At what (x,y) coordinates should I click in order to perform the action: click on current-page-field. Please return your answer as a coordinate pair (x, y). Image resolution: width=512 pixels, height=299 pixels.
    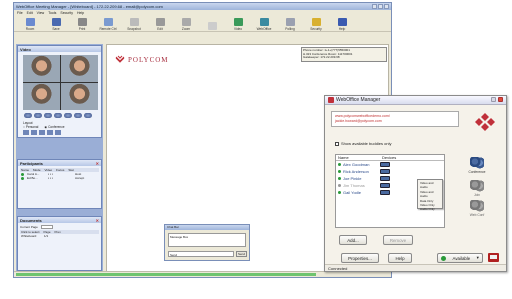
    Looking at the image, I should click on (46, 227).